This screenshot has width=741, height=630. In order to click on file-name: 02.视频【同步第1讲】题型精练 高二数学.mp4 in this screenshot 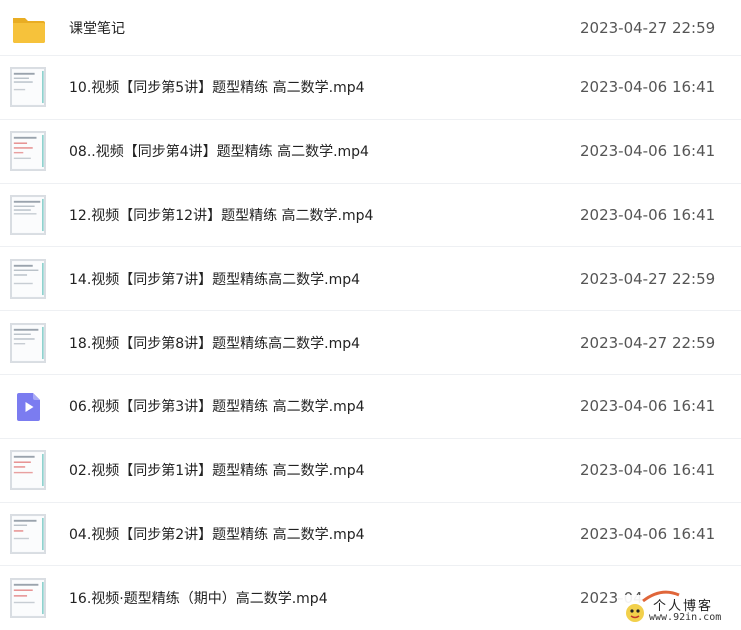, I will do `click(217, 471)`.